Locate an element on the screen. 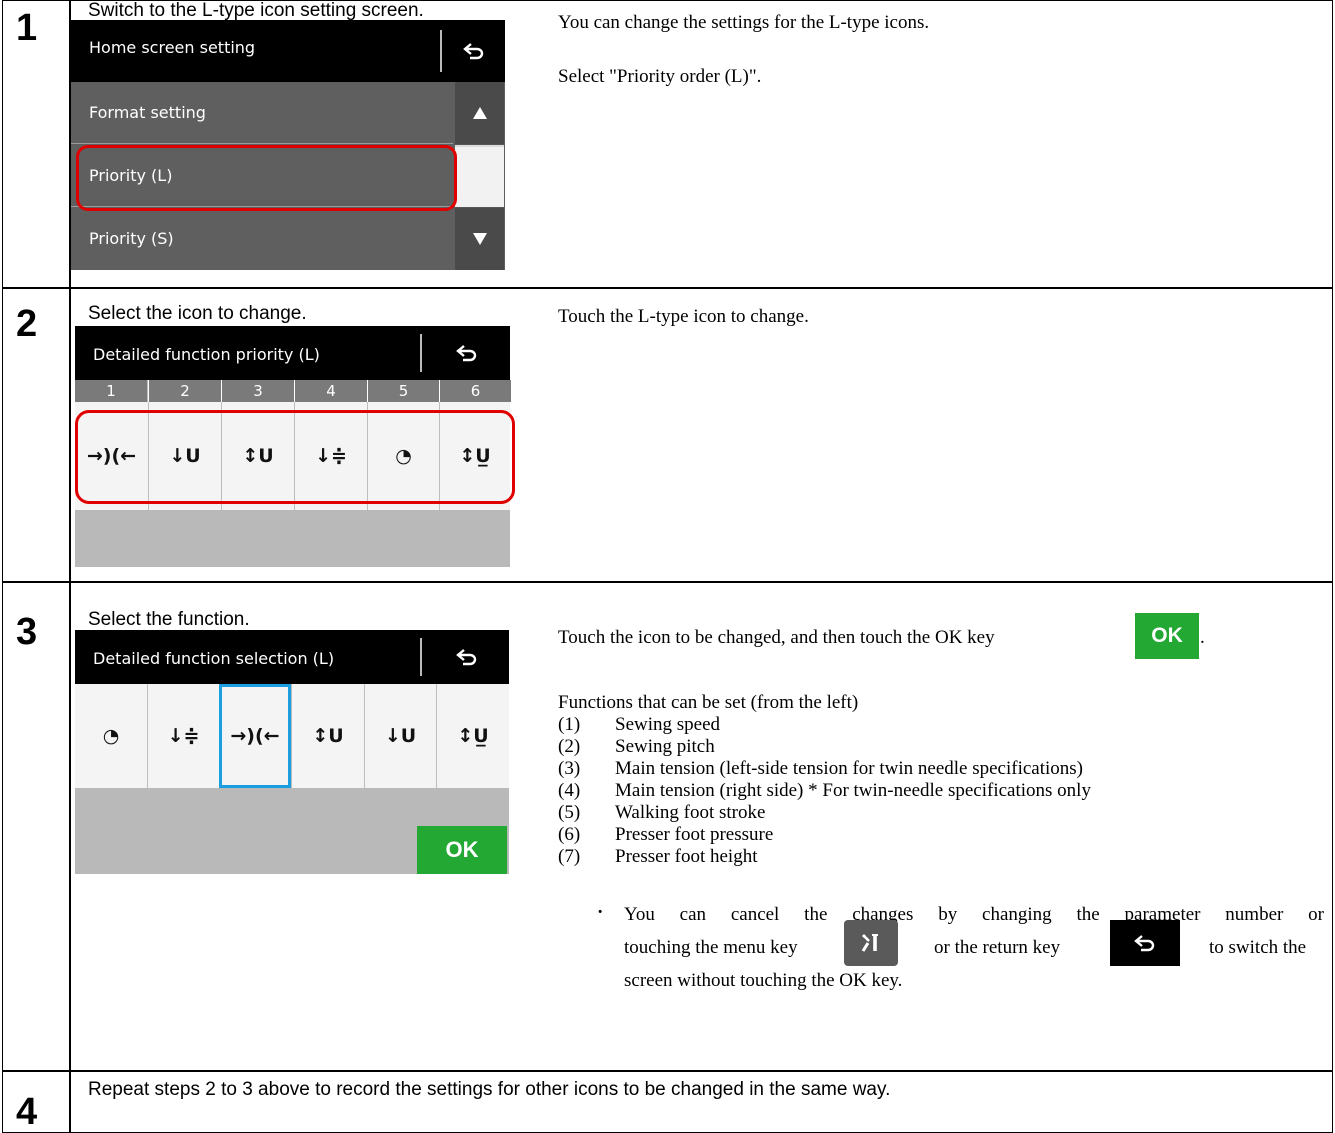  triangle-up-icon is located at coordinates (479, 113).